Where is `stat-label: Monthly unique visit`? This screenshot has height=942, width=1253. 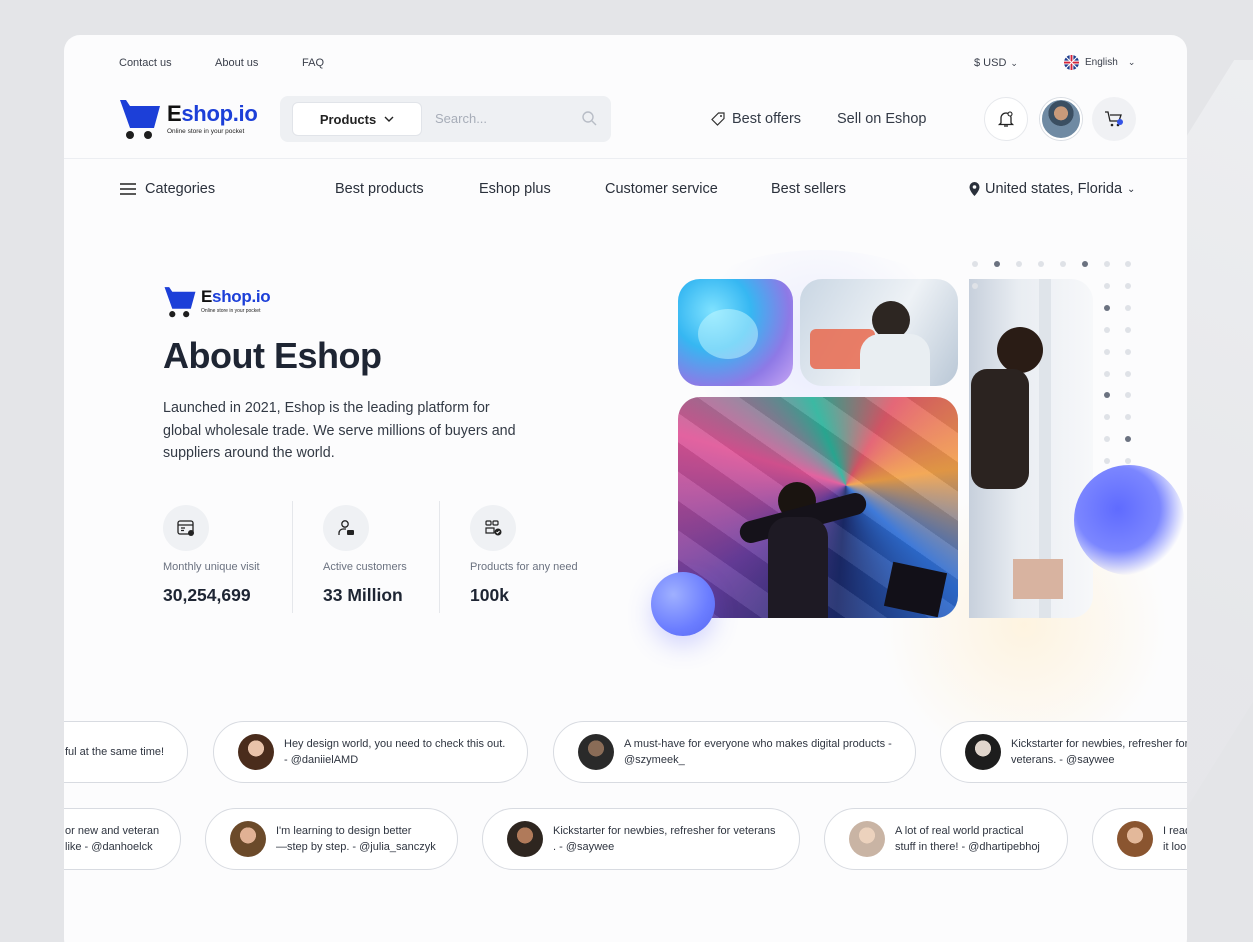 stat-label: Monthly unique visit is located at coordinates (211, 567).